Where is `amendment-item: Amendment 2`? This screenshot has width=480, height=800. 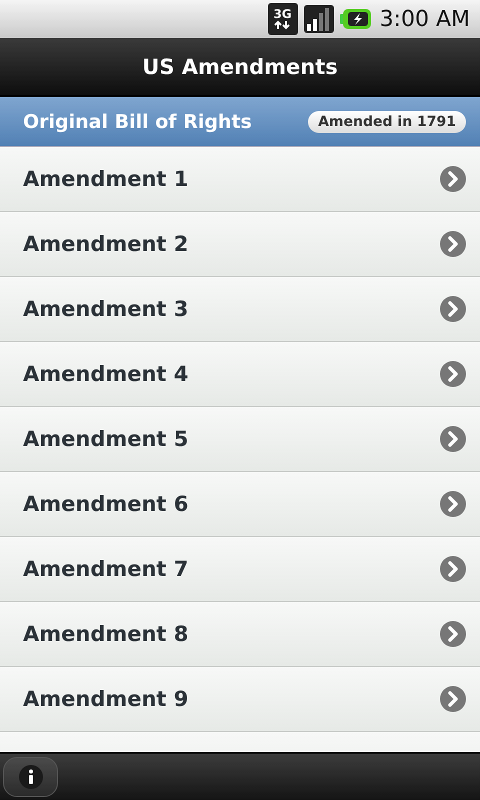 amendment-item: Amendment 2 is located at coordinates (240, 244).